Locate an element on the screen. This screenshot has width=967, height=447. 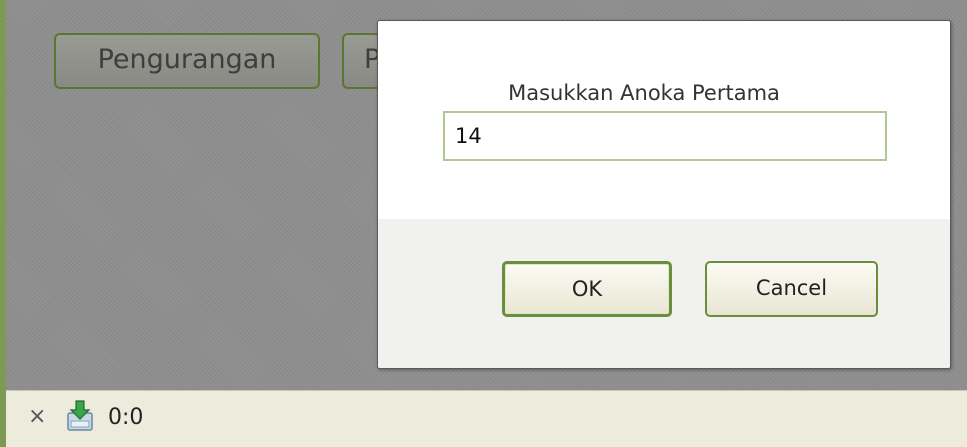
status-counter: 0:0 is located at coordinates (126, 417).